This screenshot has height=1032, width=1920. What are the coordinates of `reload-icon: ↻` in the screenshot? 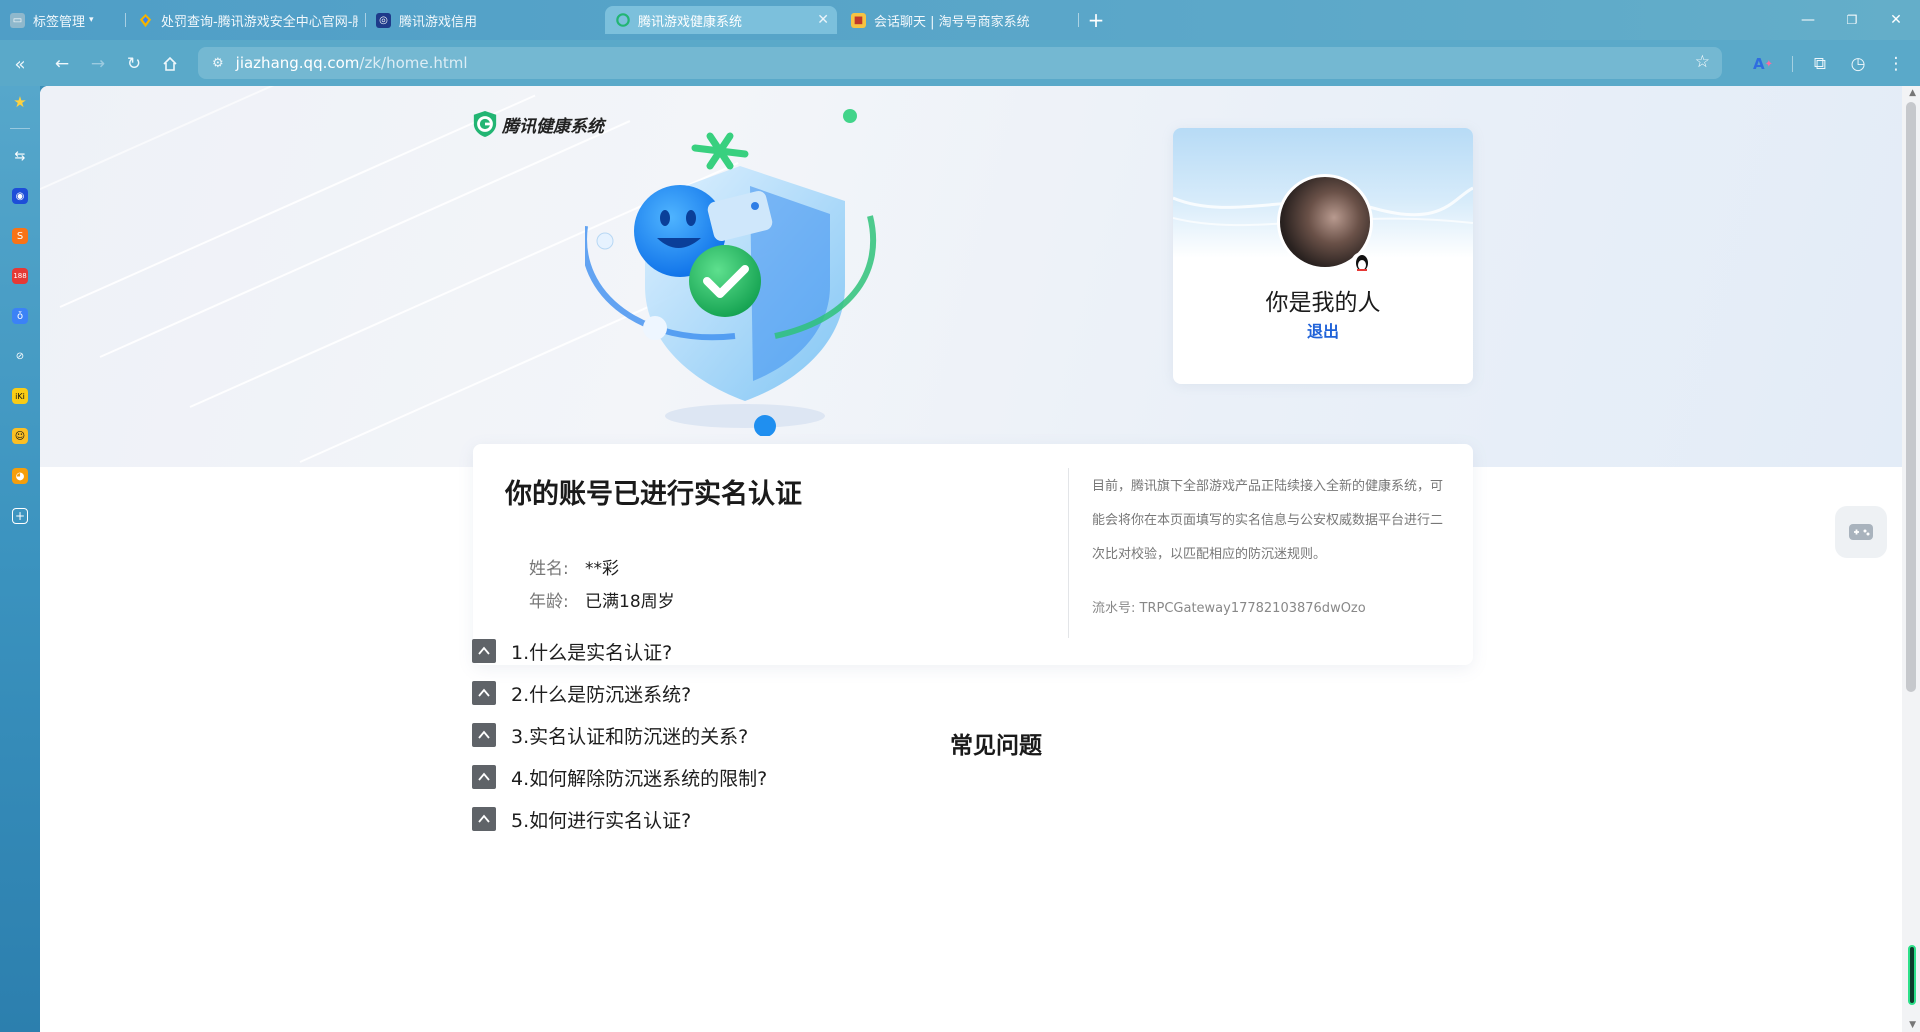 It's located at (134, 64).